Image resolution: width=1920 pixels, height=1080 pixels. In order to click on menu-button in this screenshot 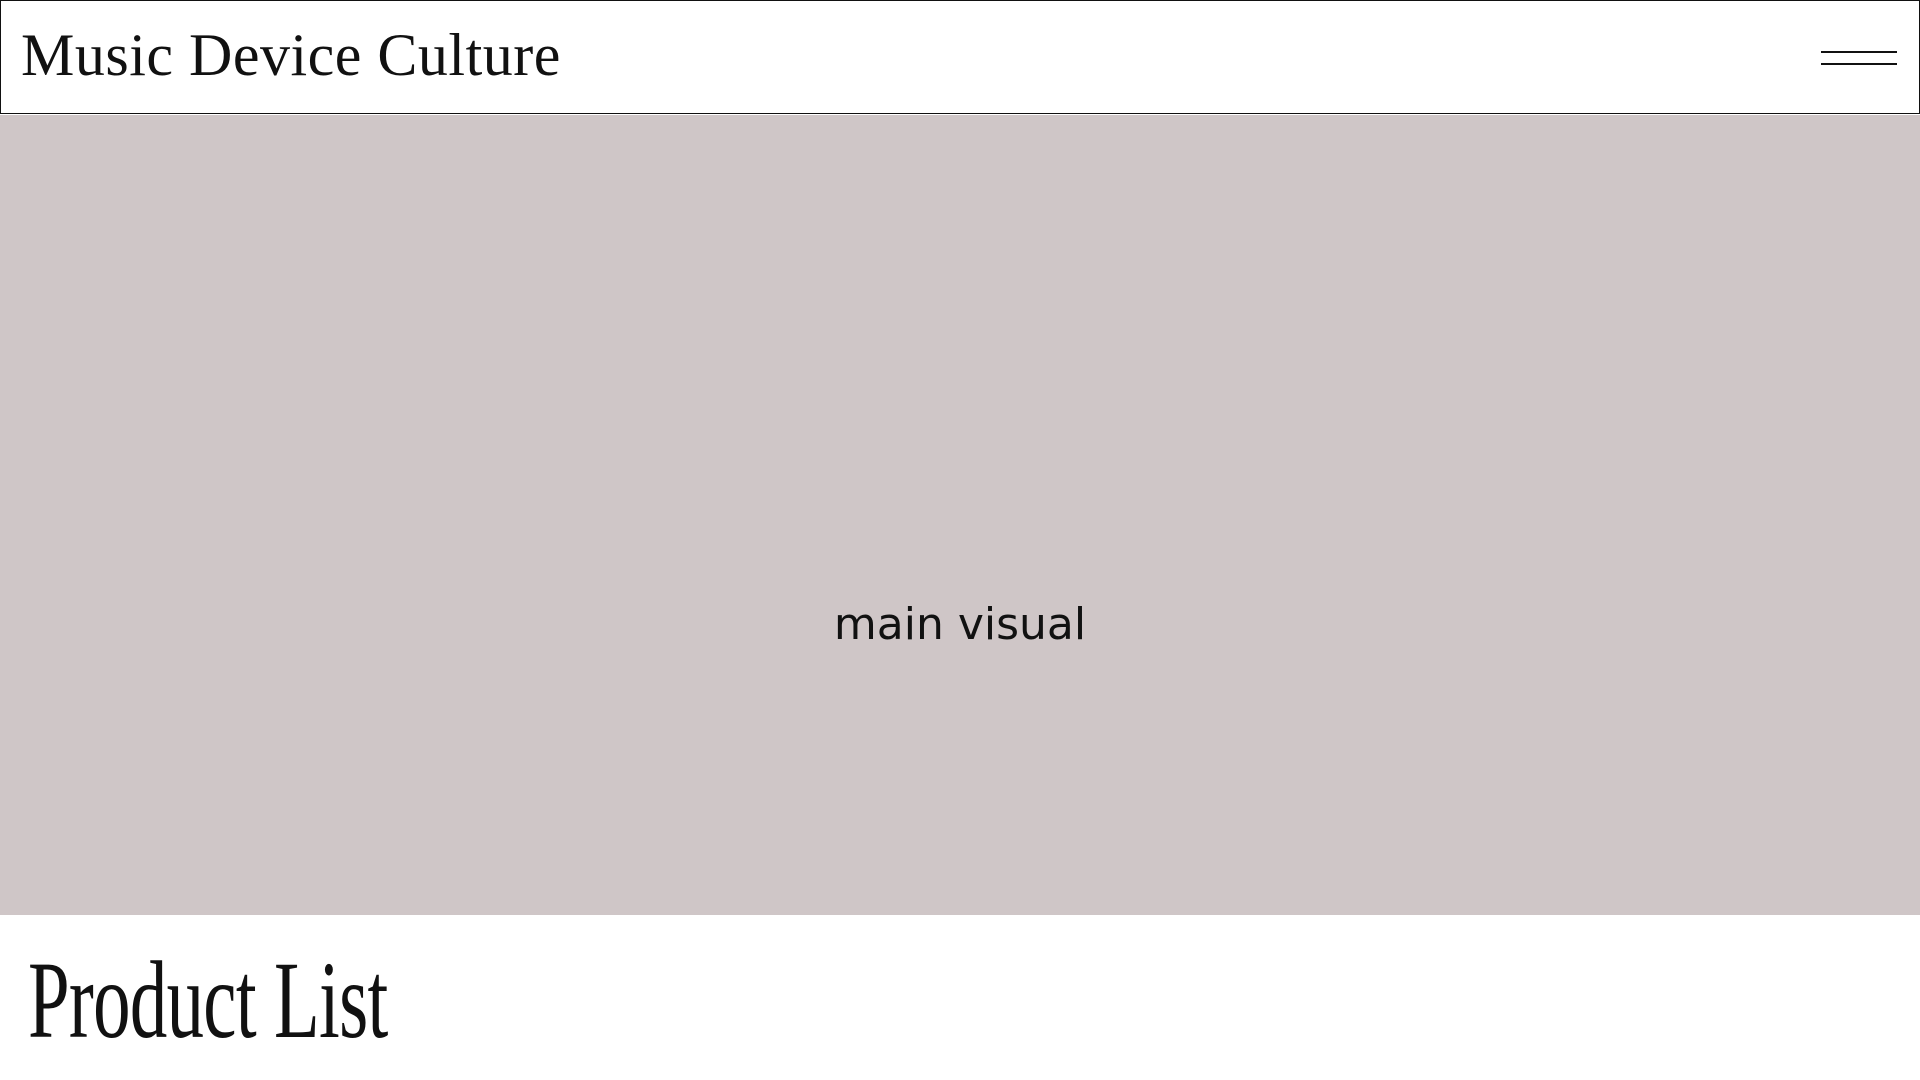, I will do `click(1859, 58)`.